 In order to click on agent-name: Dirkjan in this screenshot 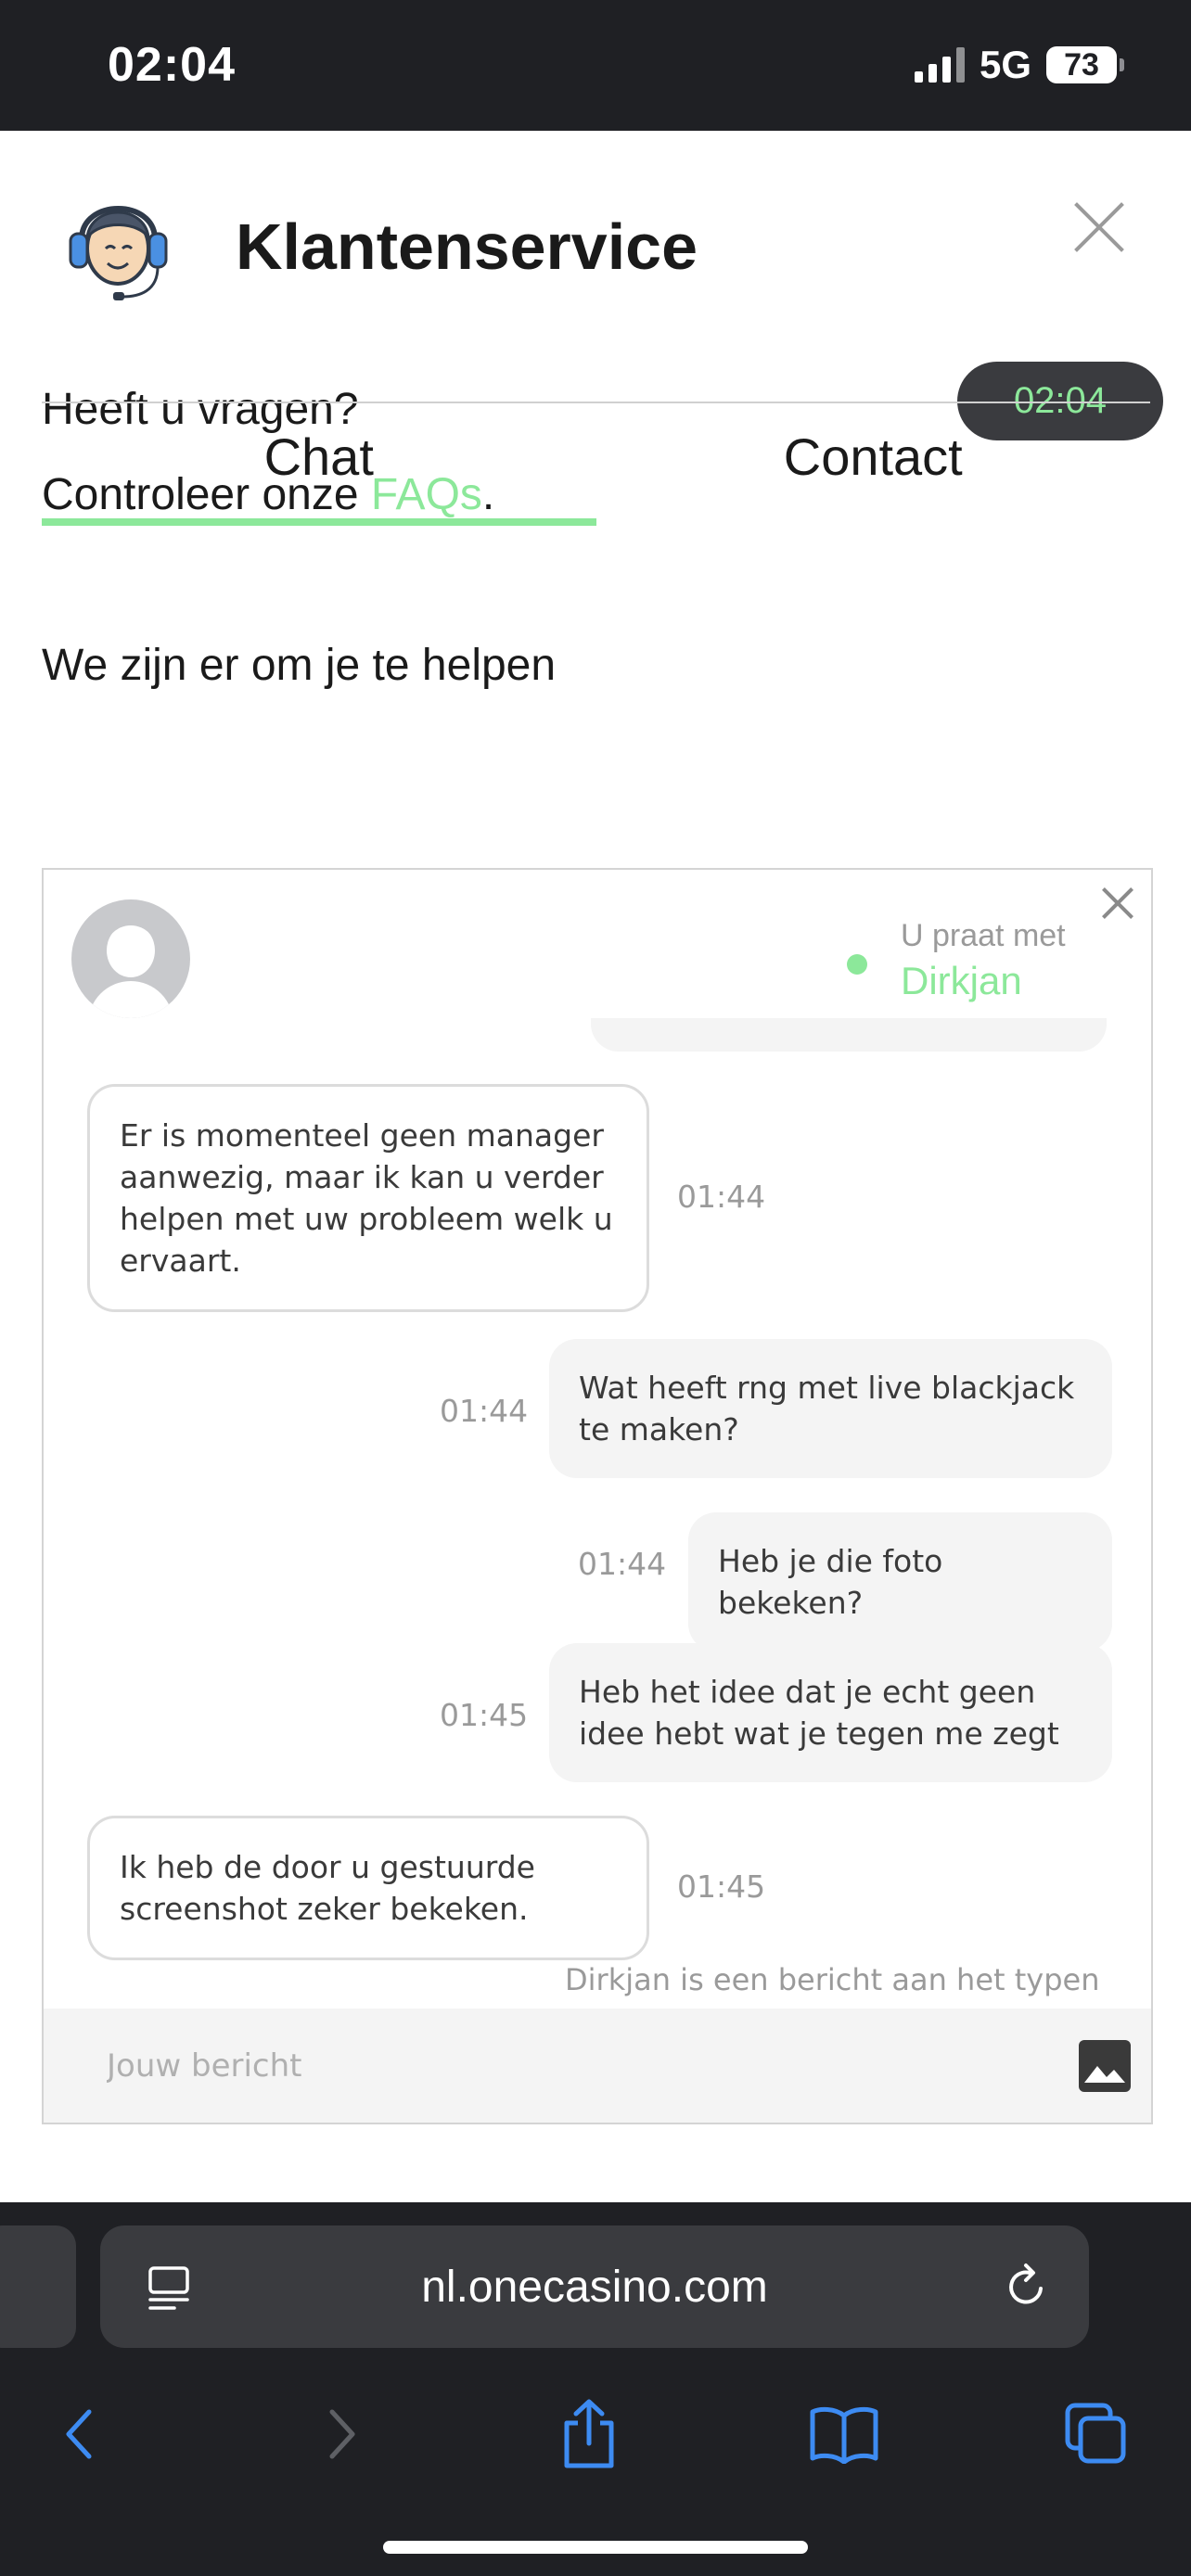, I will do `click(962, 981)`.